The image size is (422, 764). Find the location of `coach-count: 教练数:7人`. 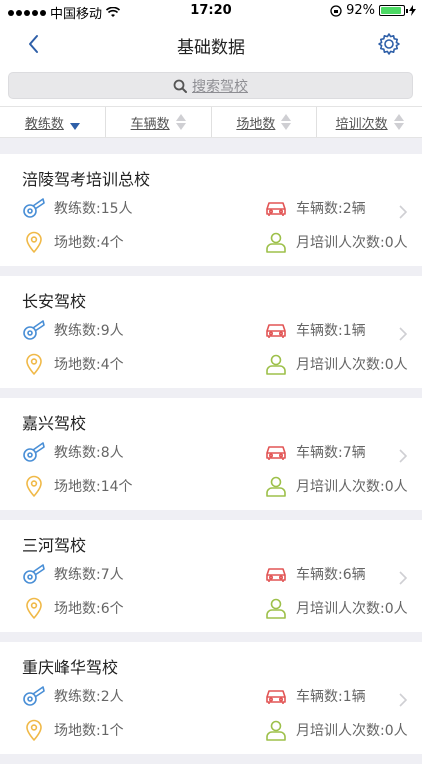

coach-count: 教练数:7人 is located at coordinates (89, 575).